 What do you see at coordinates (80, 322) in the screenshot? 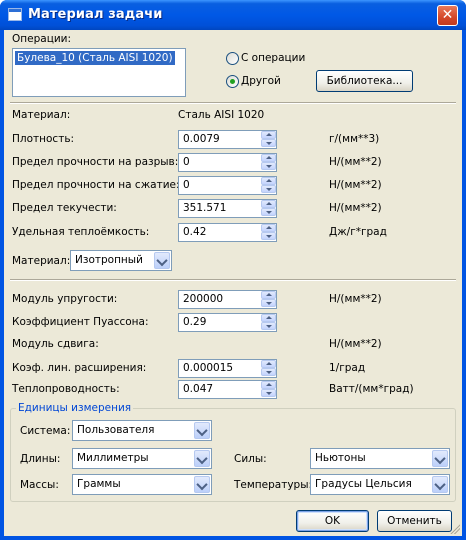
I see `poisson-ratio-label: Коэффициент Пуассона:` at bounding box center [80, 322].